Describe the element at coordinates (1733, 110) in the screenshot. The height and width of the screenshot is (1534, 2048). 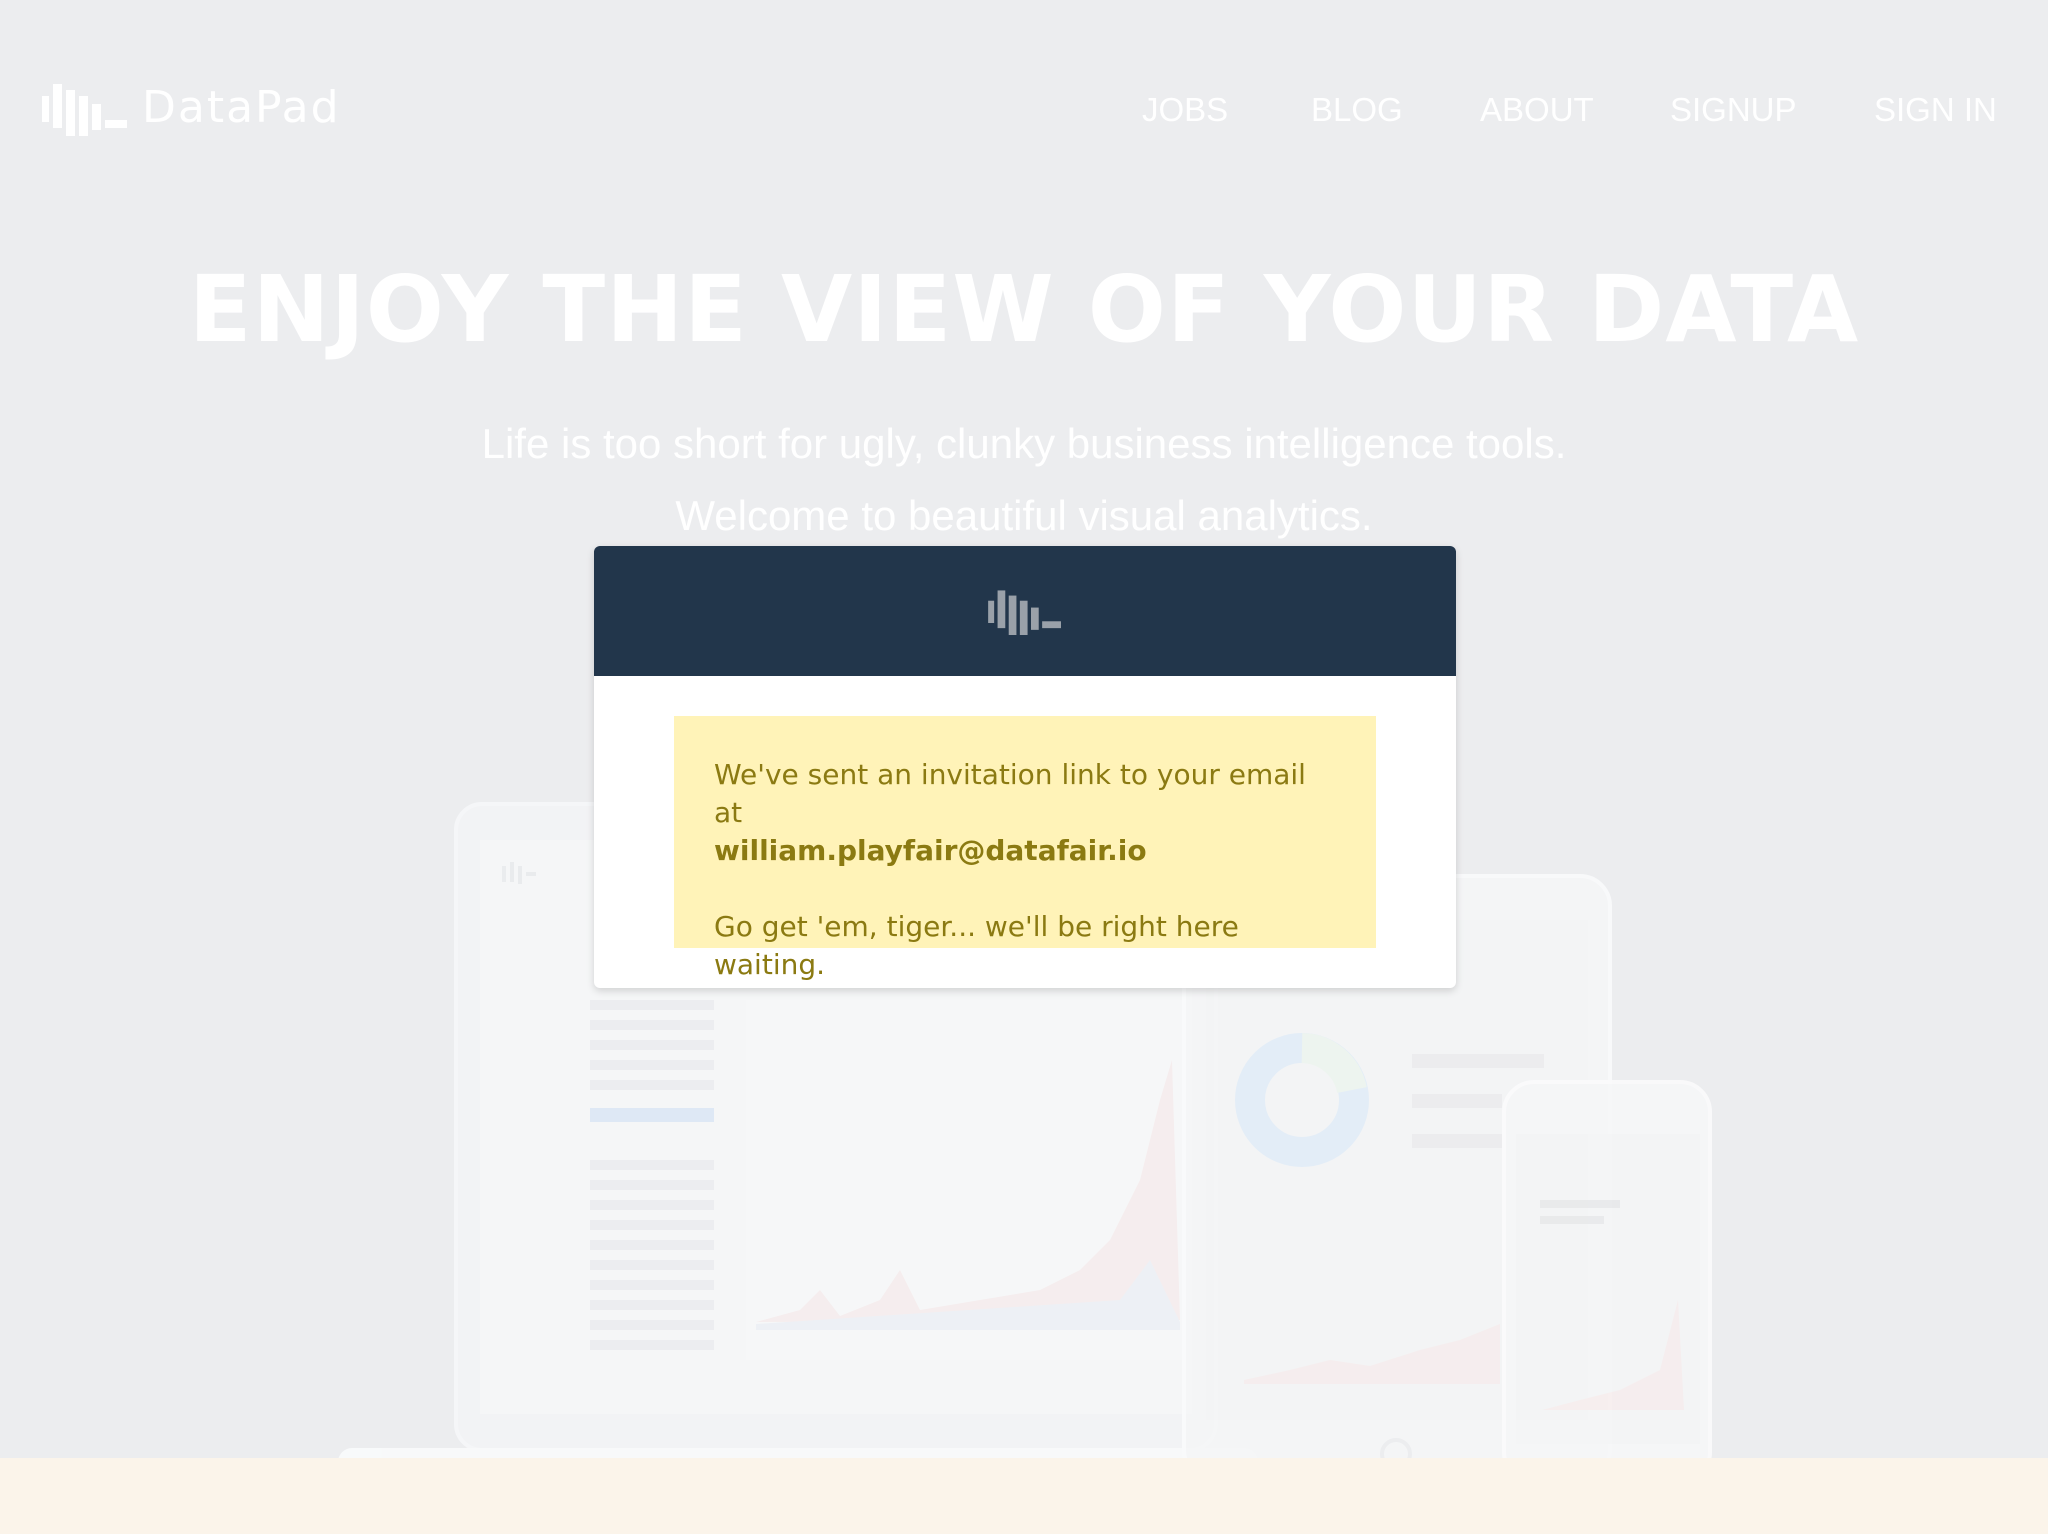
I see `nav-signup: SIGNUP` at that location.